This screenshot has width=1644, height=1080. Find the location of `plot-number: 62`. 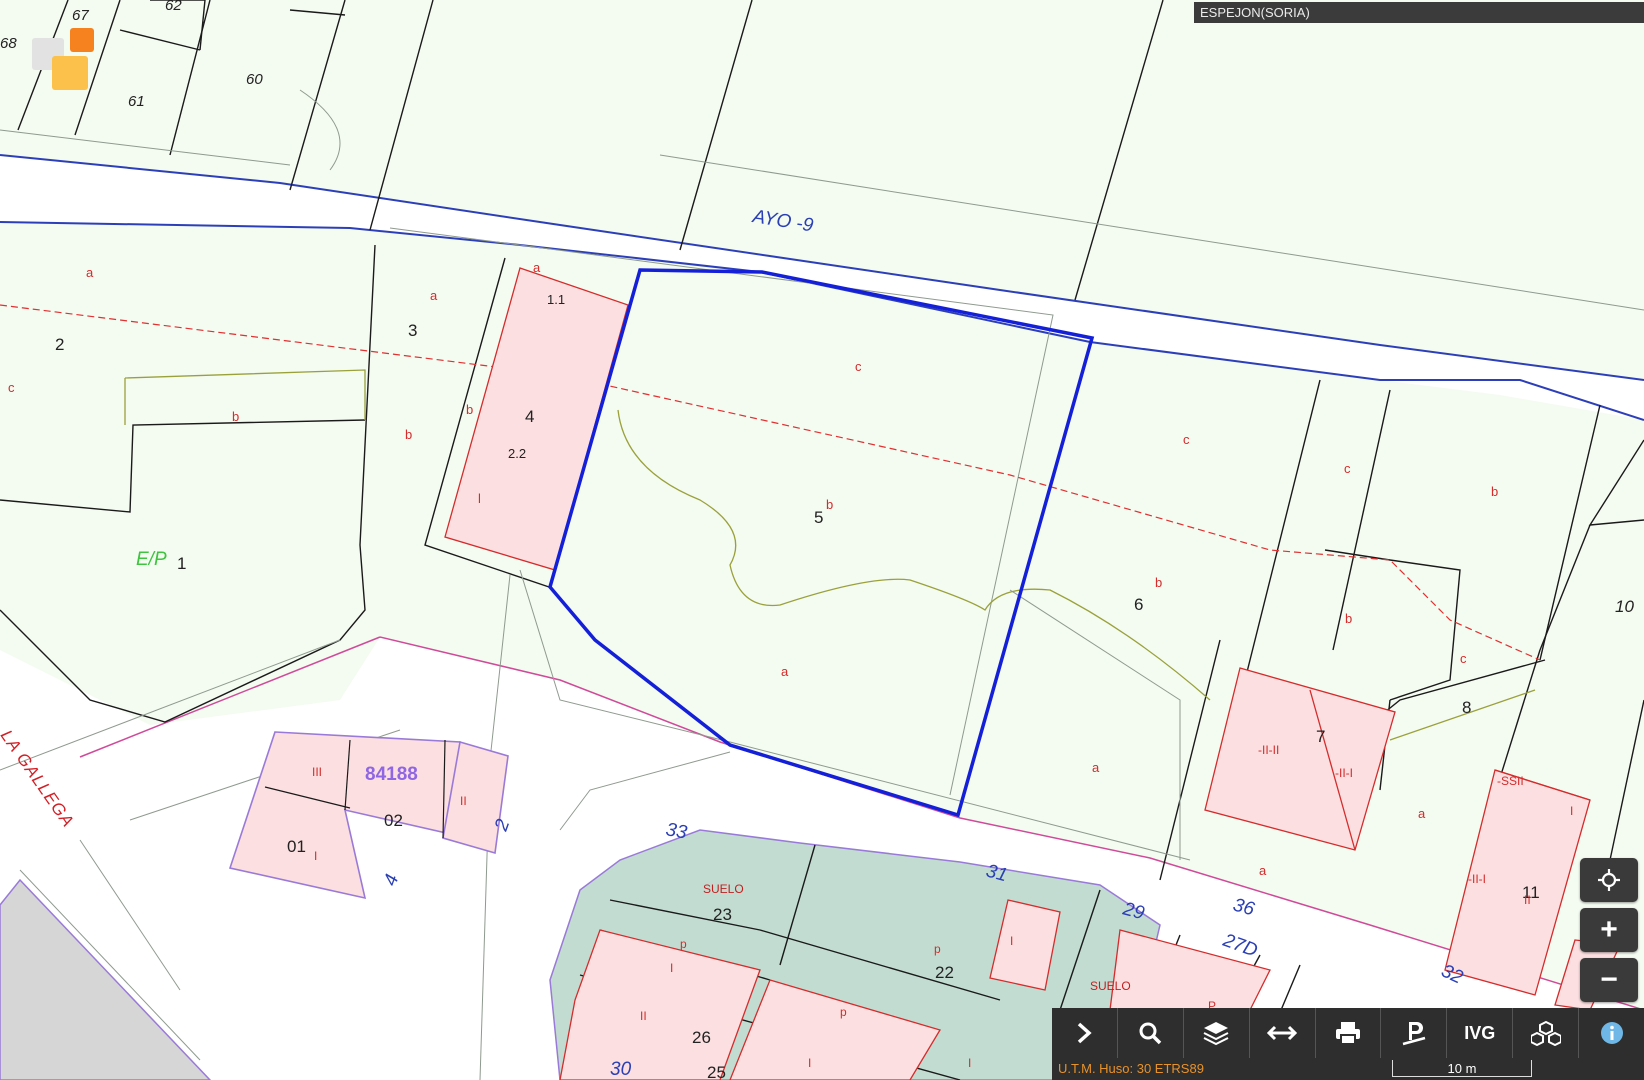

plot-number: 62 is located at coordinates (173, 7).